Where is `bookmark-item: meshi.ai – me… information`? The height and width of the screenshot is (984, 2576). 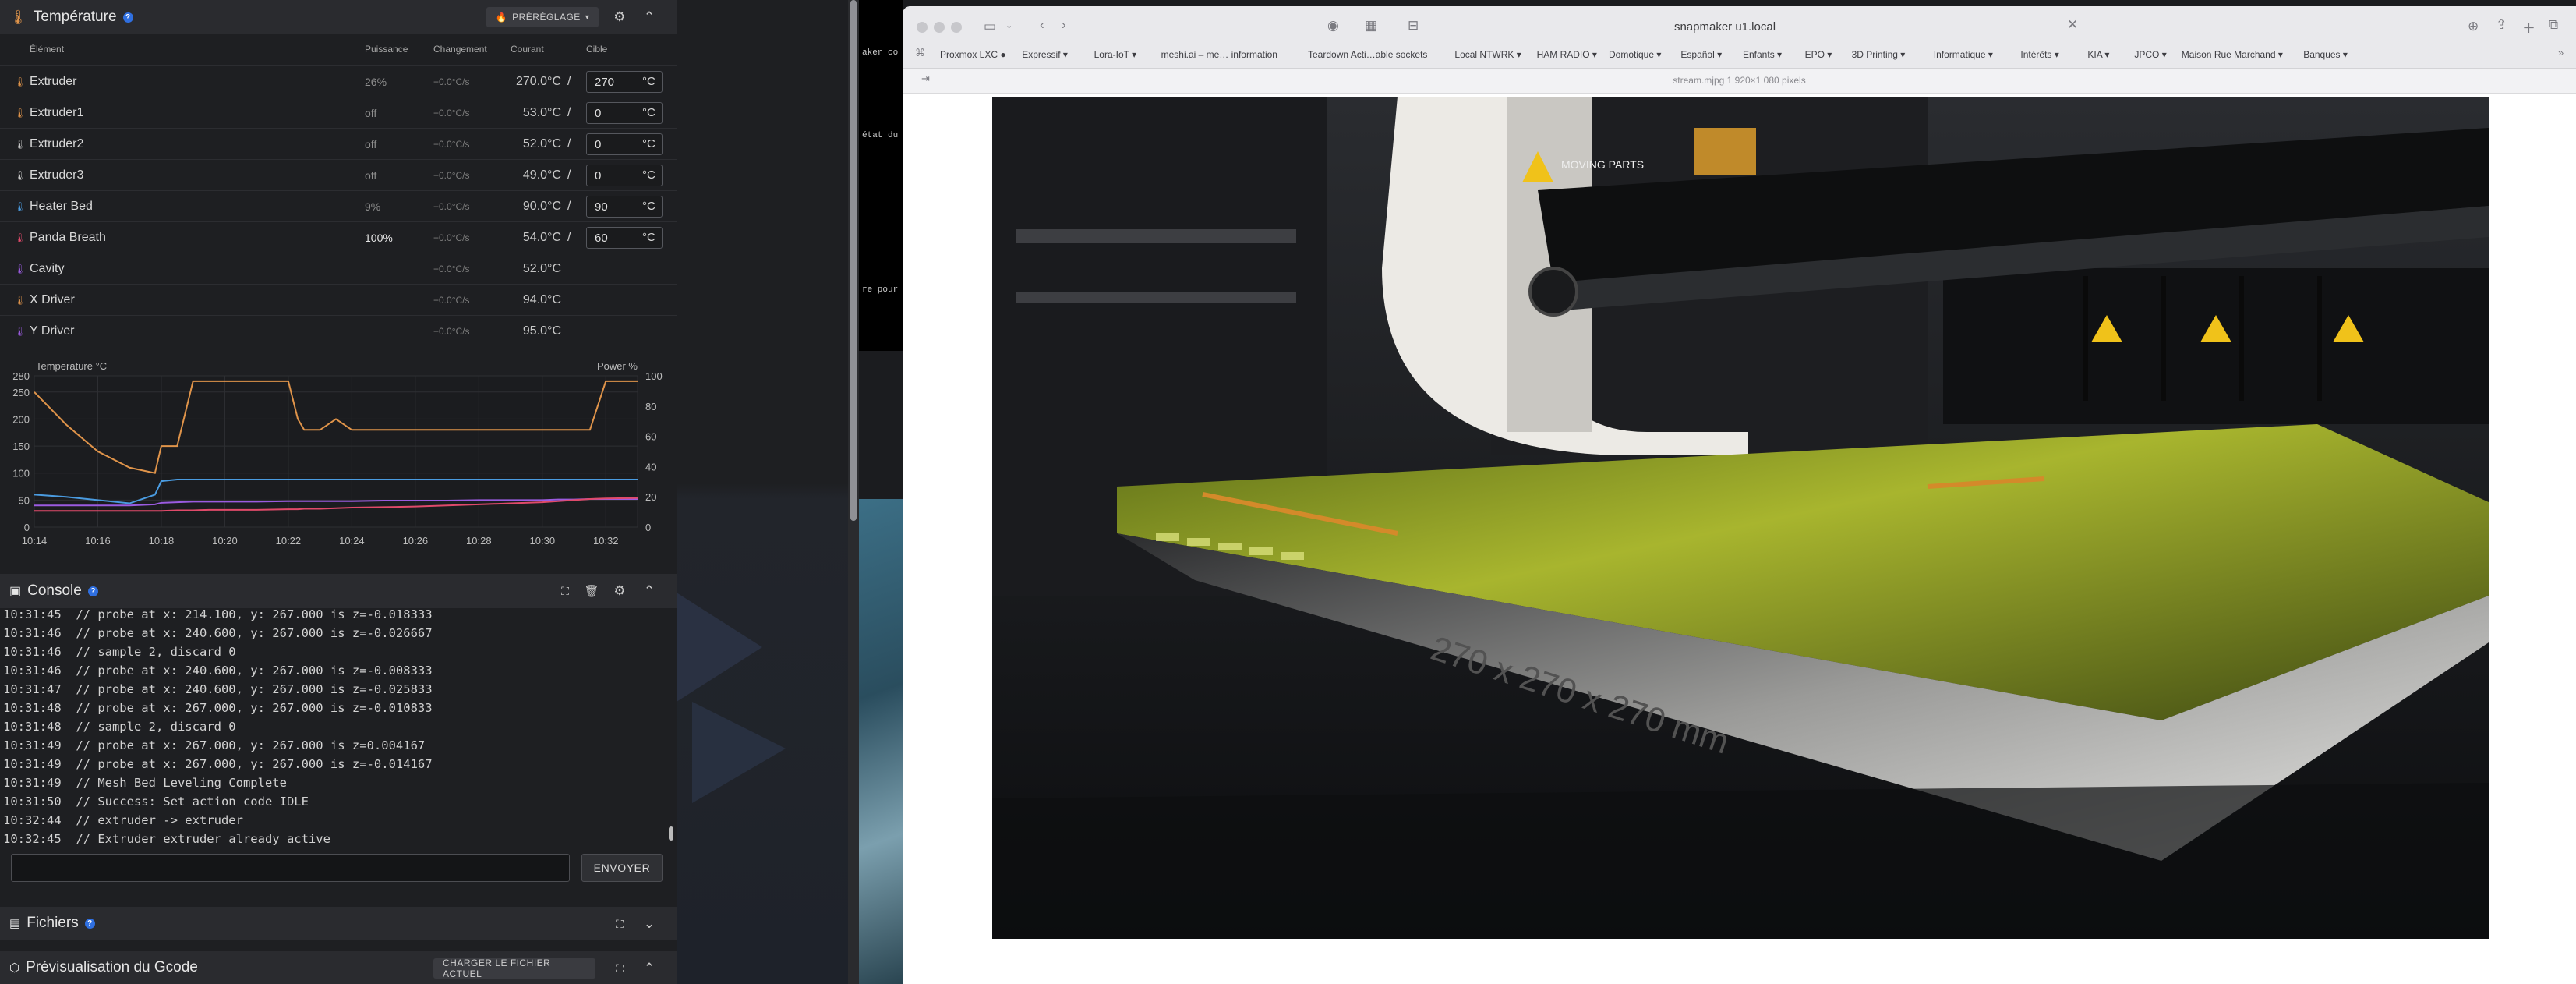 bookmark-item: meshi.ai – me… information is located at coordinates (1219, 54).